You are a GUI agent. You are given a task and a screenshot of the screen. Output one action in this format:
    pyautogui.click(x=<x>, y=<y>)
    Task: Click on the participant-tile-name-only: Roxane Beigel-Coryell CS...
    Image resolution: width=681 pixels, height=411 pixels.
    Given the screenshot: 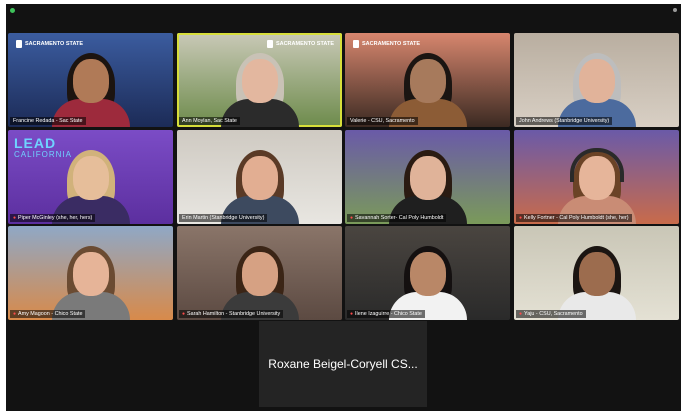 What is the action you would take?
    pyautogui.click(x=343, y=364)
    